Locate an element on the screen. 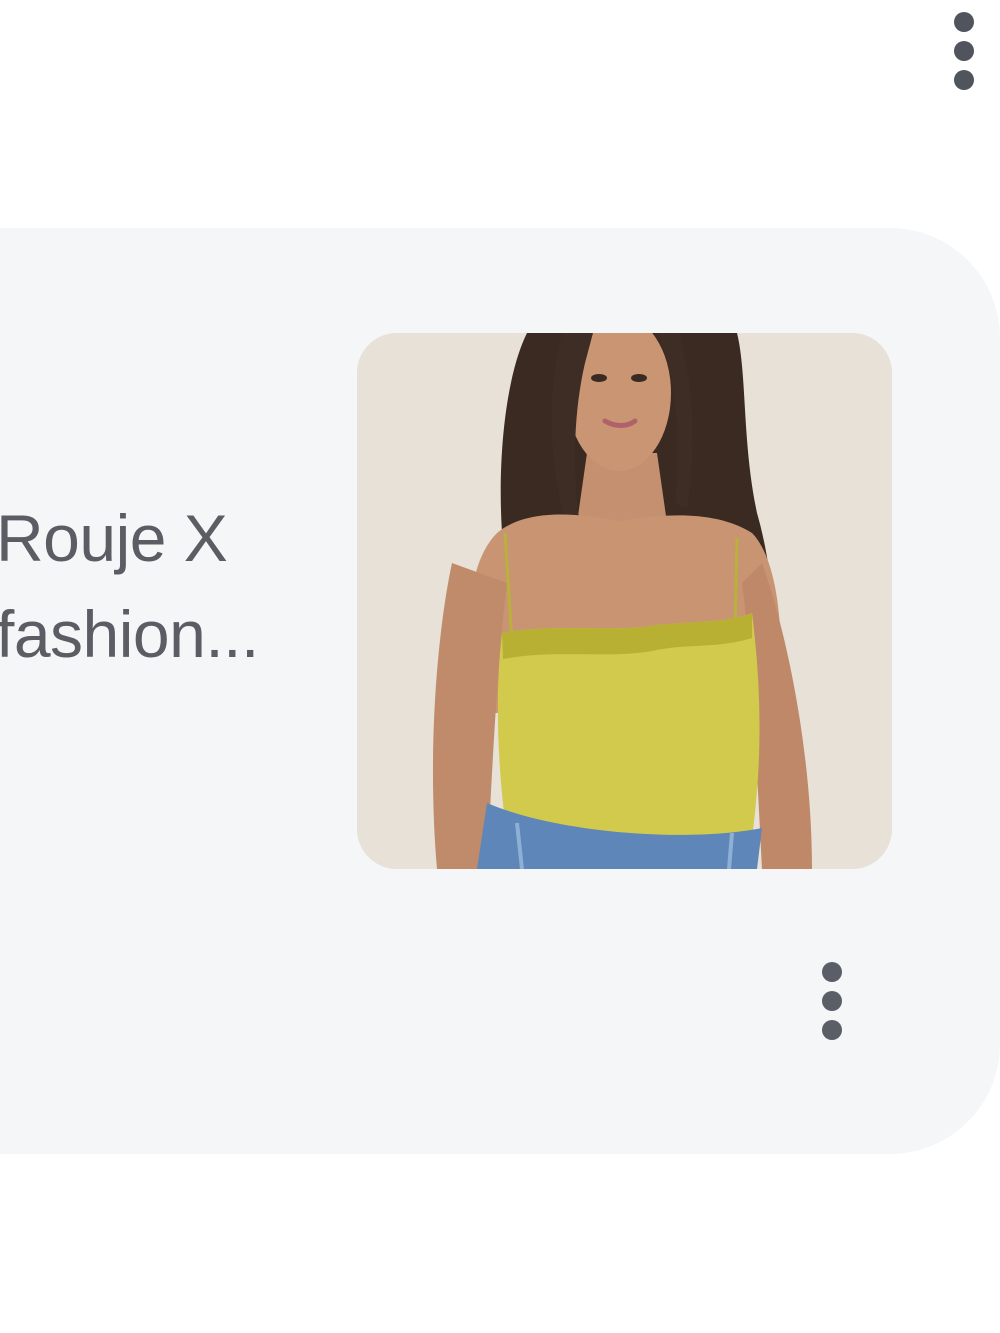 The width and height of the screenshot is (1000, 1333). card-more-options-icon is located at coordinates (832, 1001).